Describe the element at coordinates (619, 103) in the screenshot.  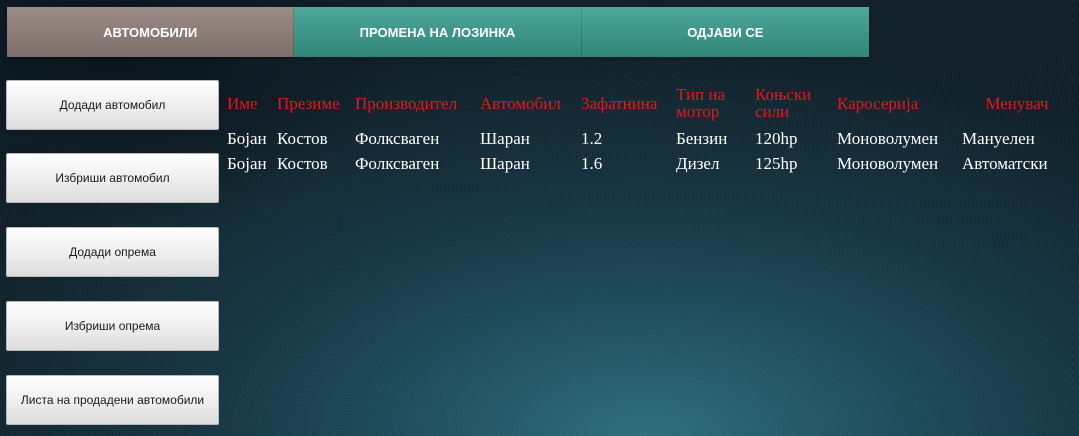
I see `column-header-displacement: Зафатнина` at that location.